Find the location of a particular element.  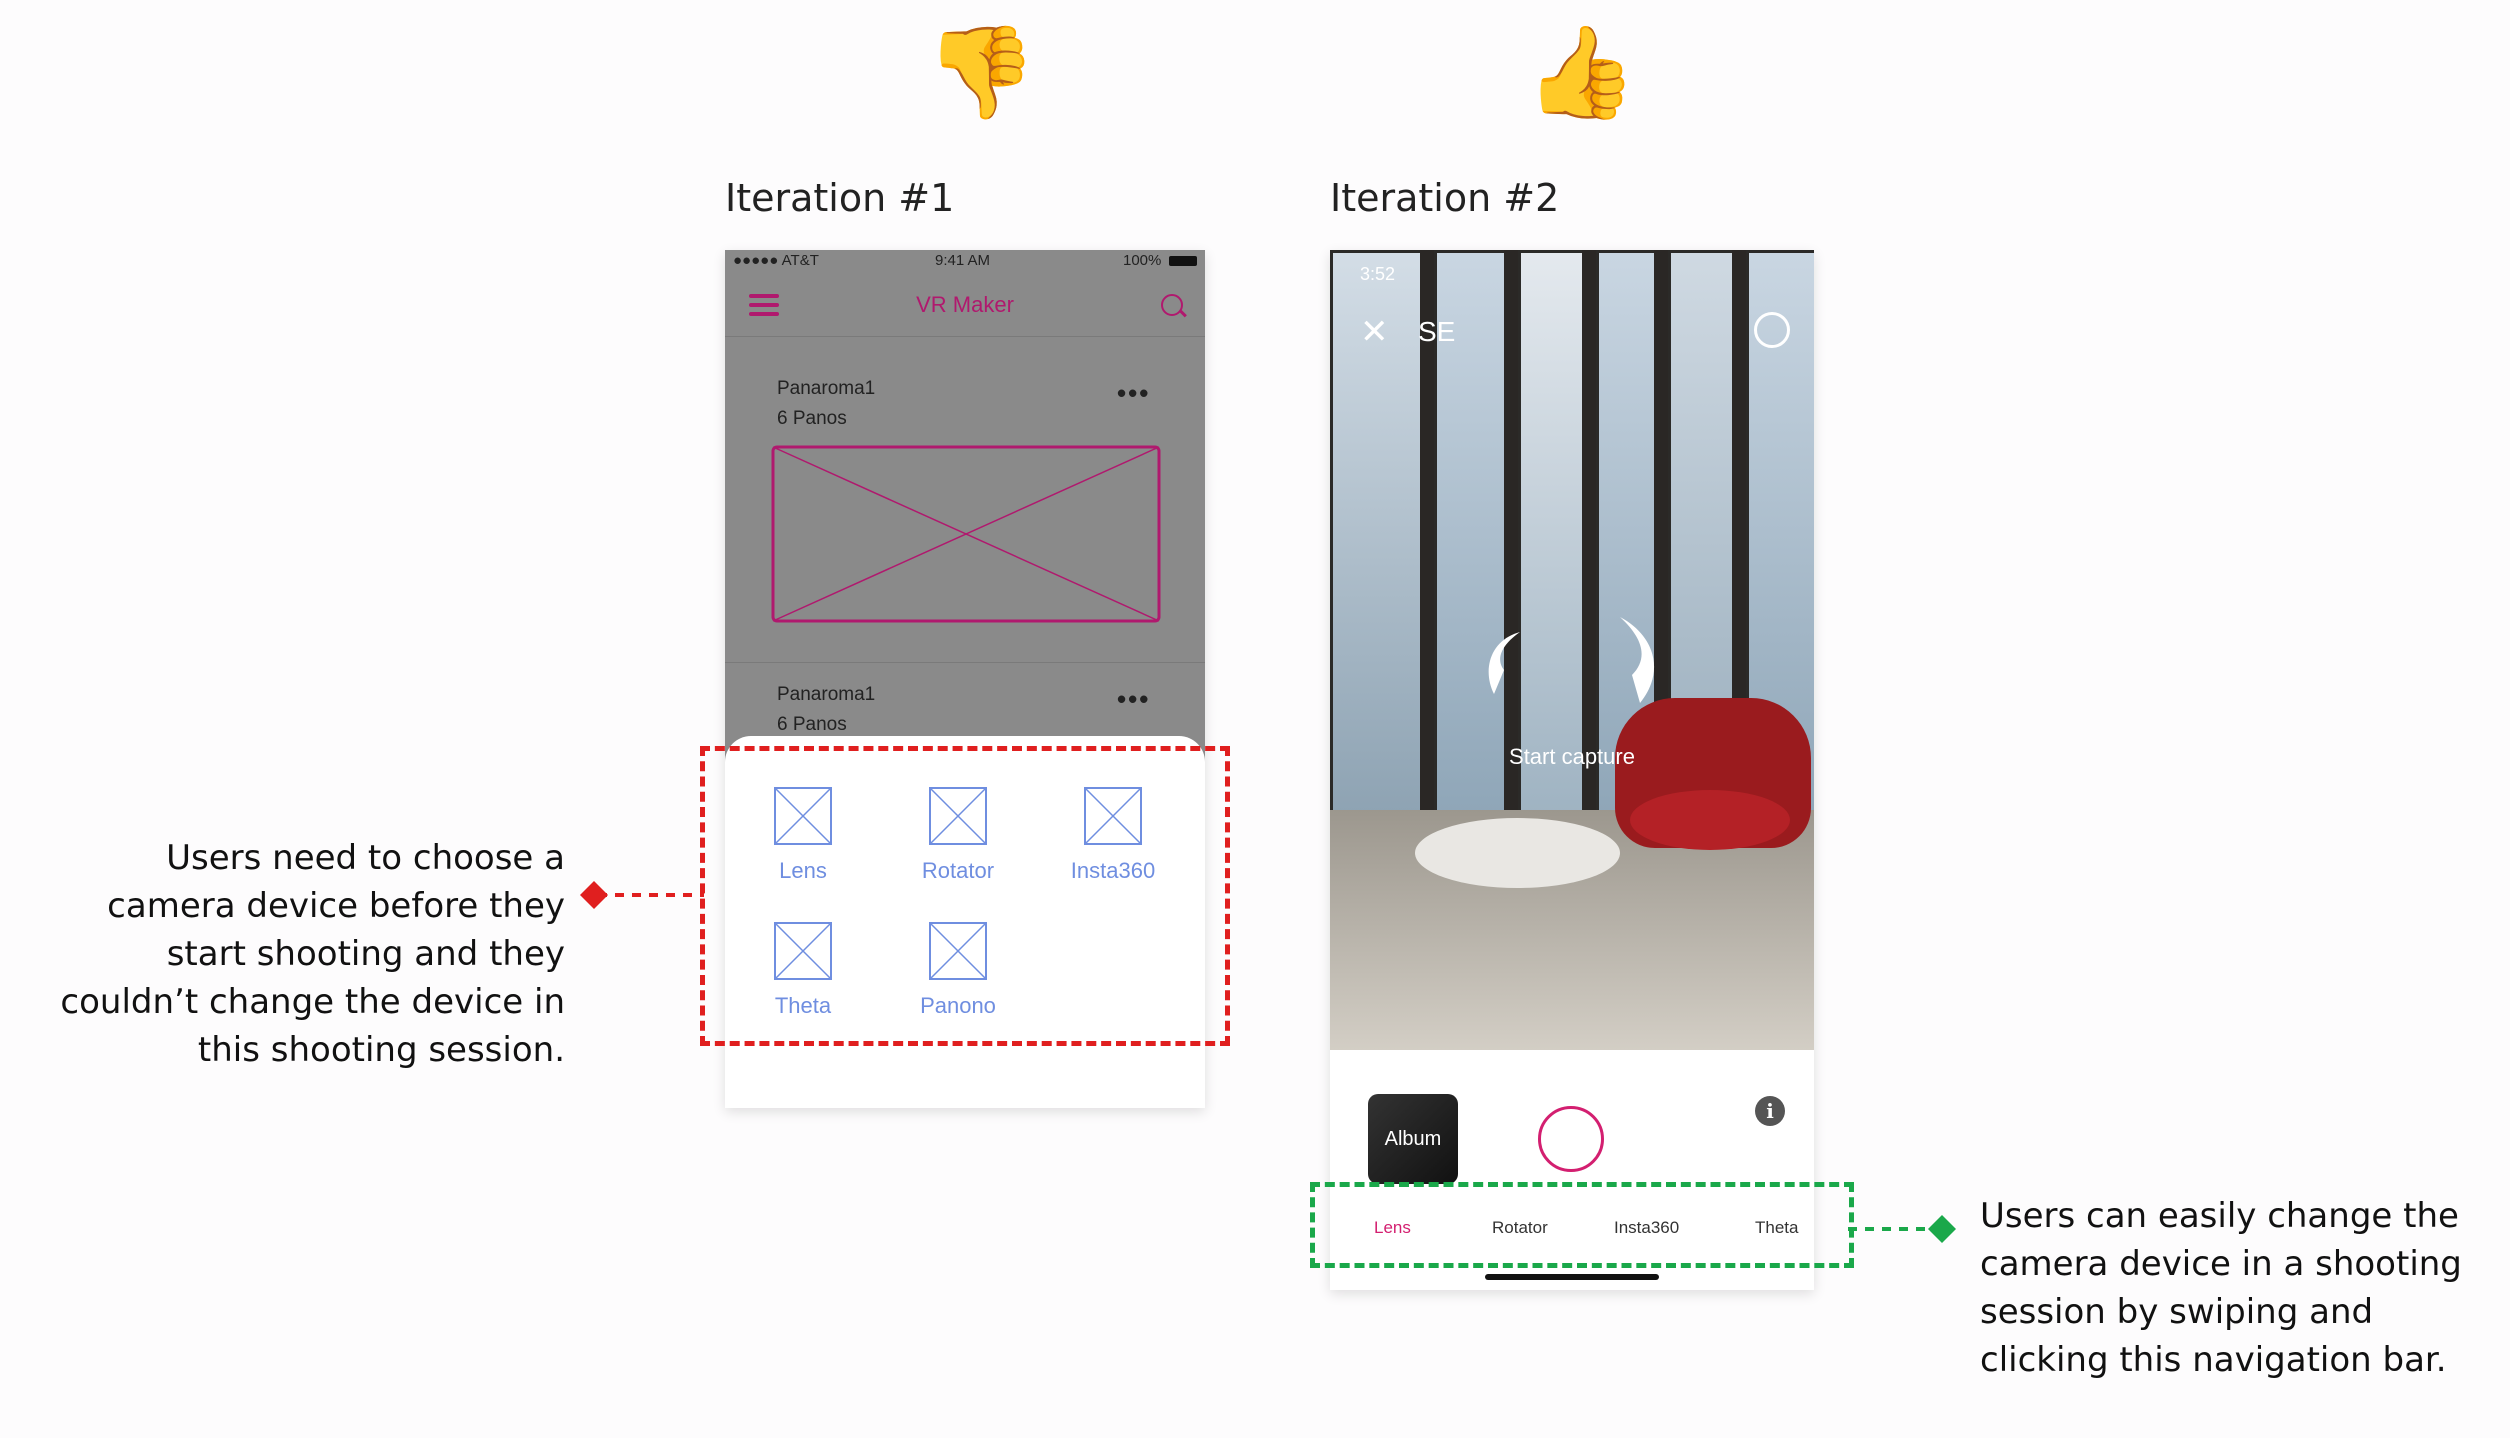

status-time: 3:52 is located at coordinates (1378, 274).